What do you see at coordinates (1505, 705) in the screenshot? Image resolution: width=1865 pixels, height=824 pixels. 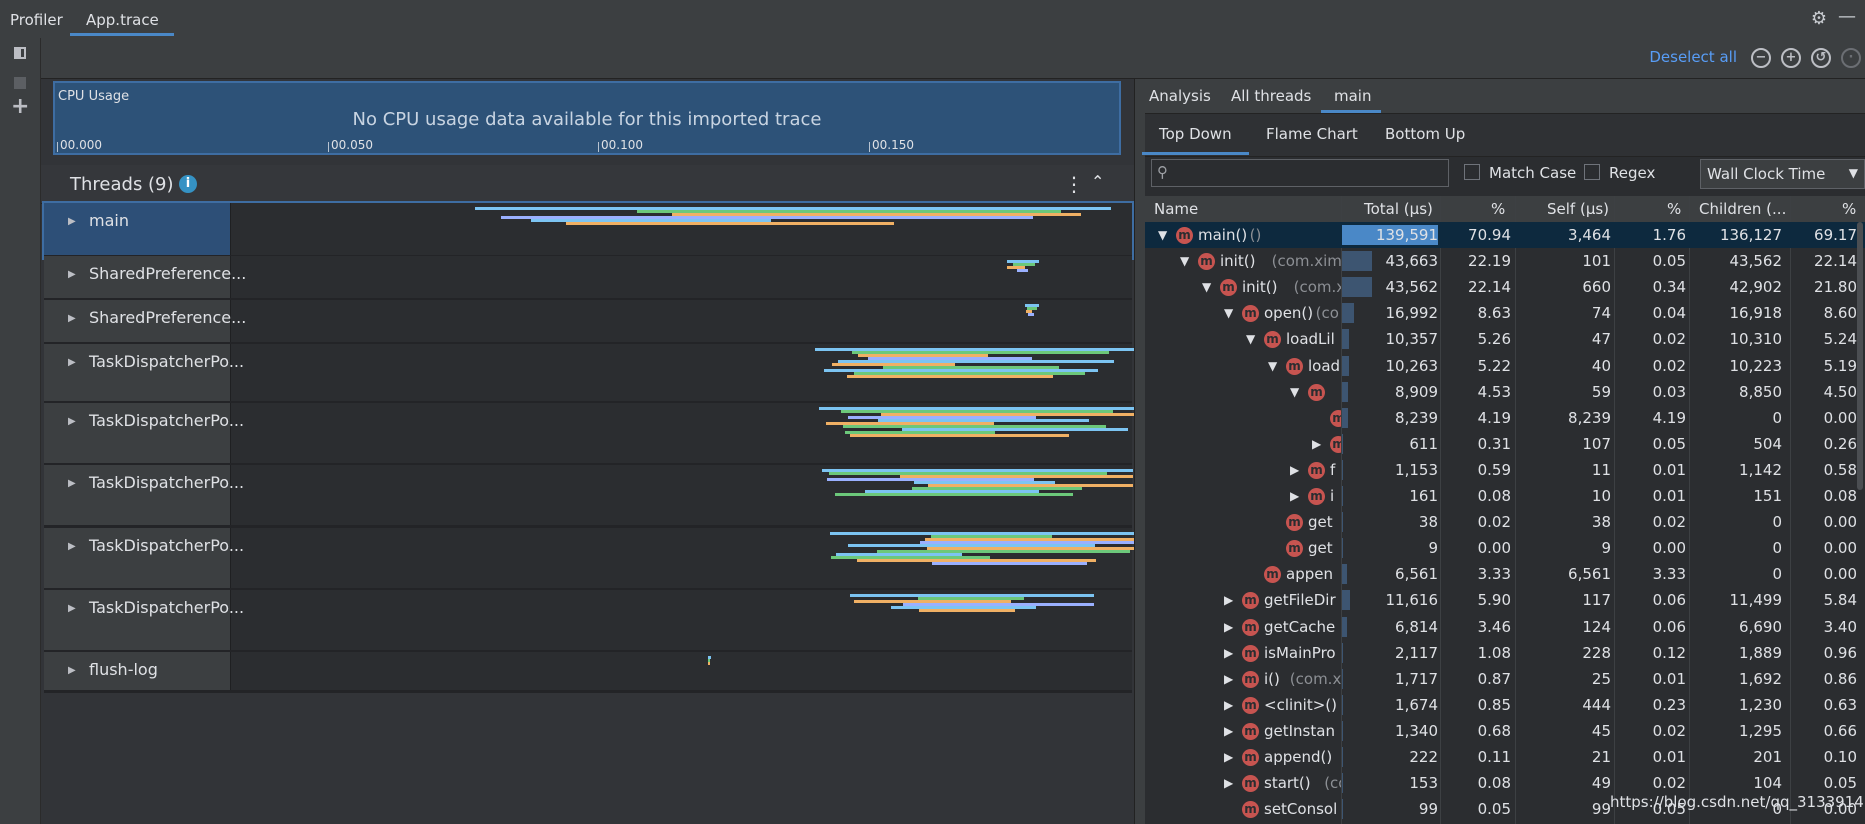 I see `table-row: ▶ m <clinit>() 1,674 0.85 444 0.23 1,230 0.63` at bounding box center [1505, 705].